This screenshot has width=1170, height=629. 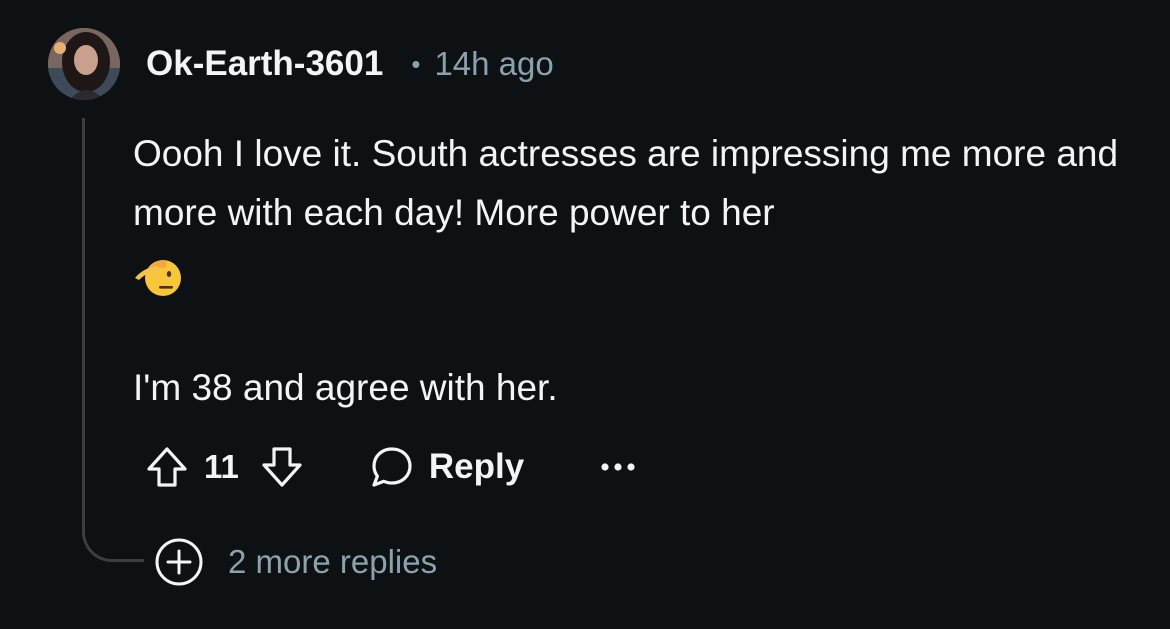 I want to click on plus-circle-icon, so click(x=179, y=562).